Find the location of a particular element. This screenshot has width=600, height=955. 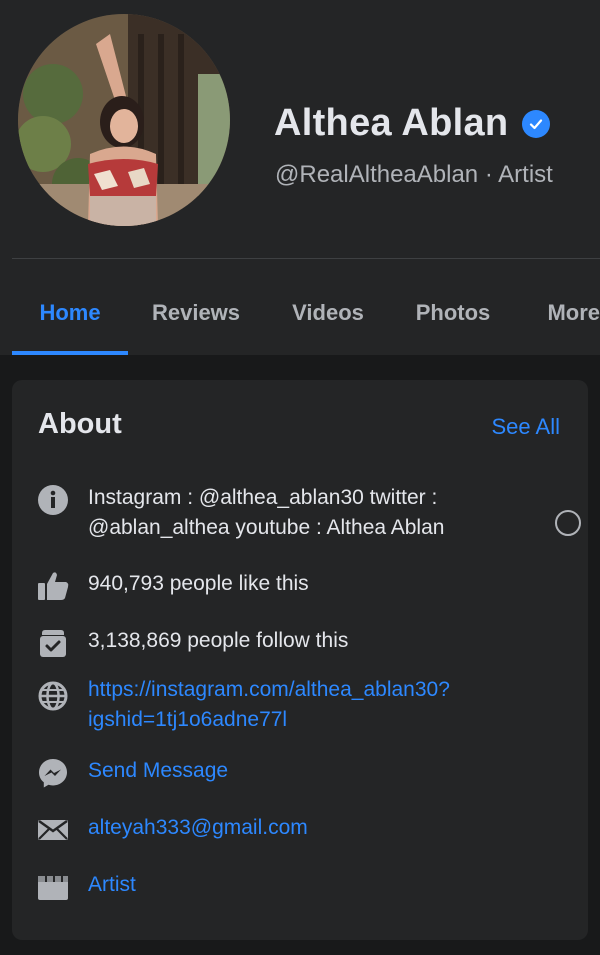

category-link: Artist is located at coordinates (112, 885).